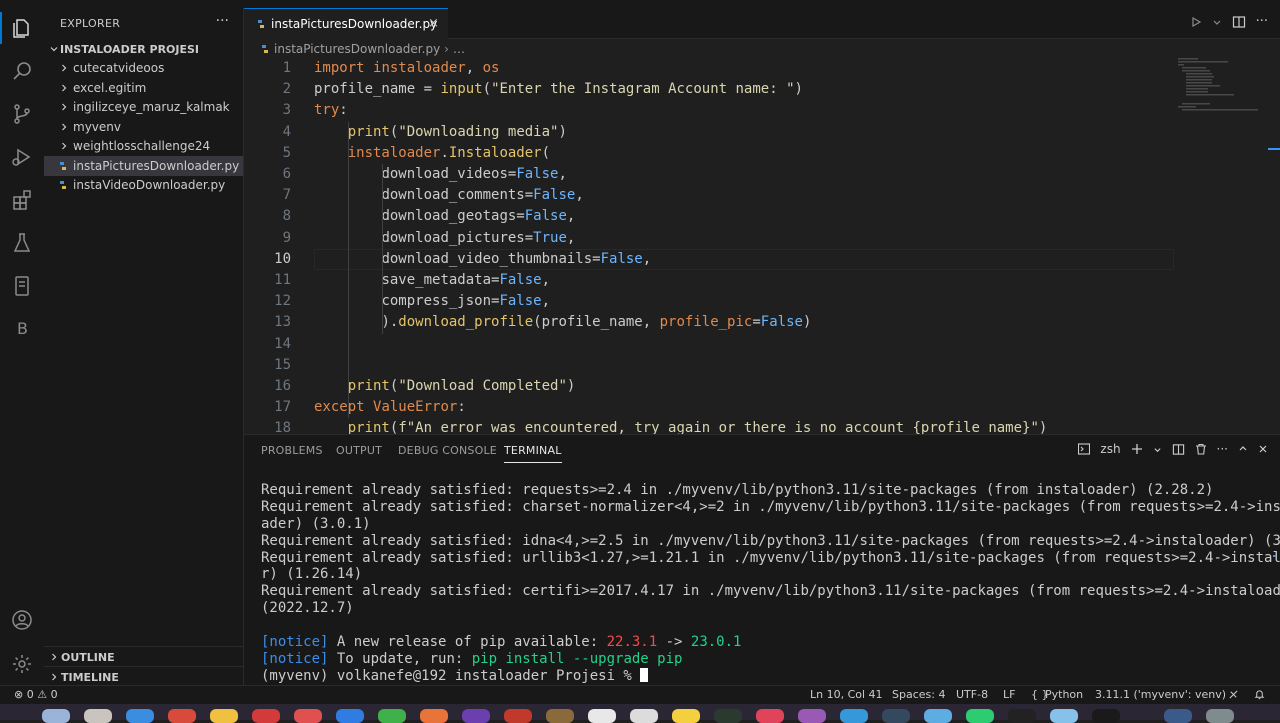 This screenshot has height=723, width=1280. Describe the element at coordinates (22, 71) in the screenshot. I see `search-activity` at that location.